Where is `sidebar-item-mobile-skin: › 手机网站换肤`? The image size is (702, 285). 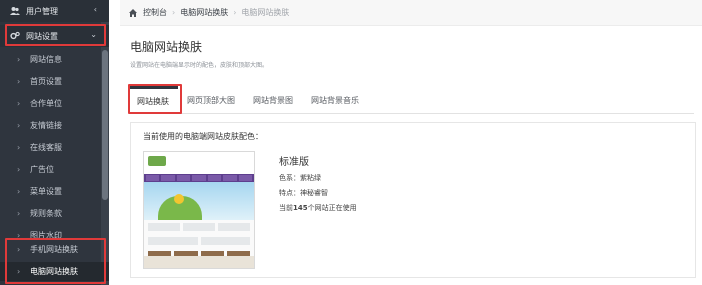 sidebar-item-mobile-skin: › 手机网站换肤 is located at coordinates (54, 249).